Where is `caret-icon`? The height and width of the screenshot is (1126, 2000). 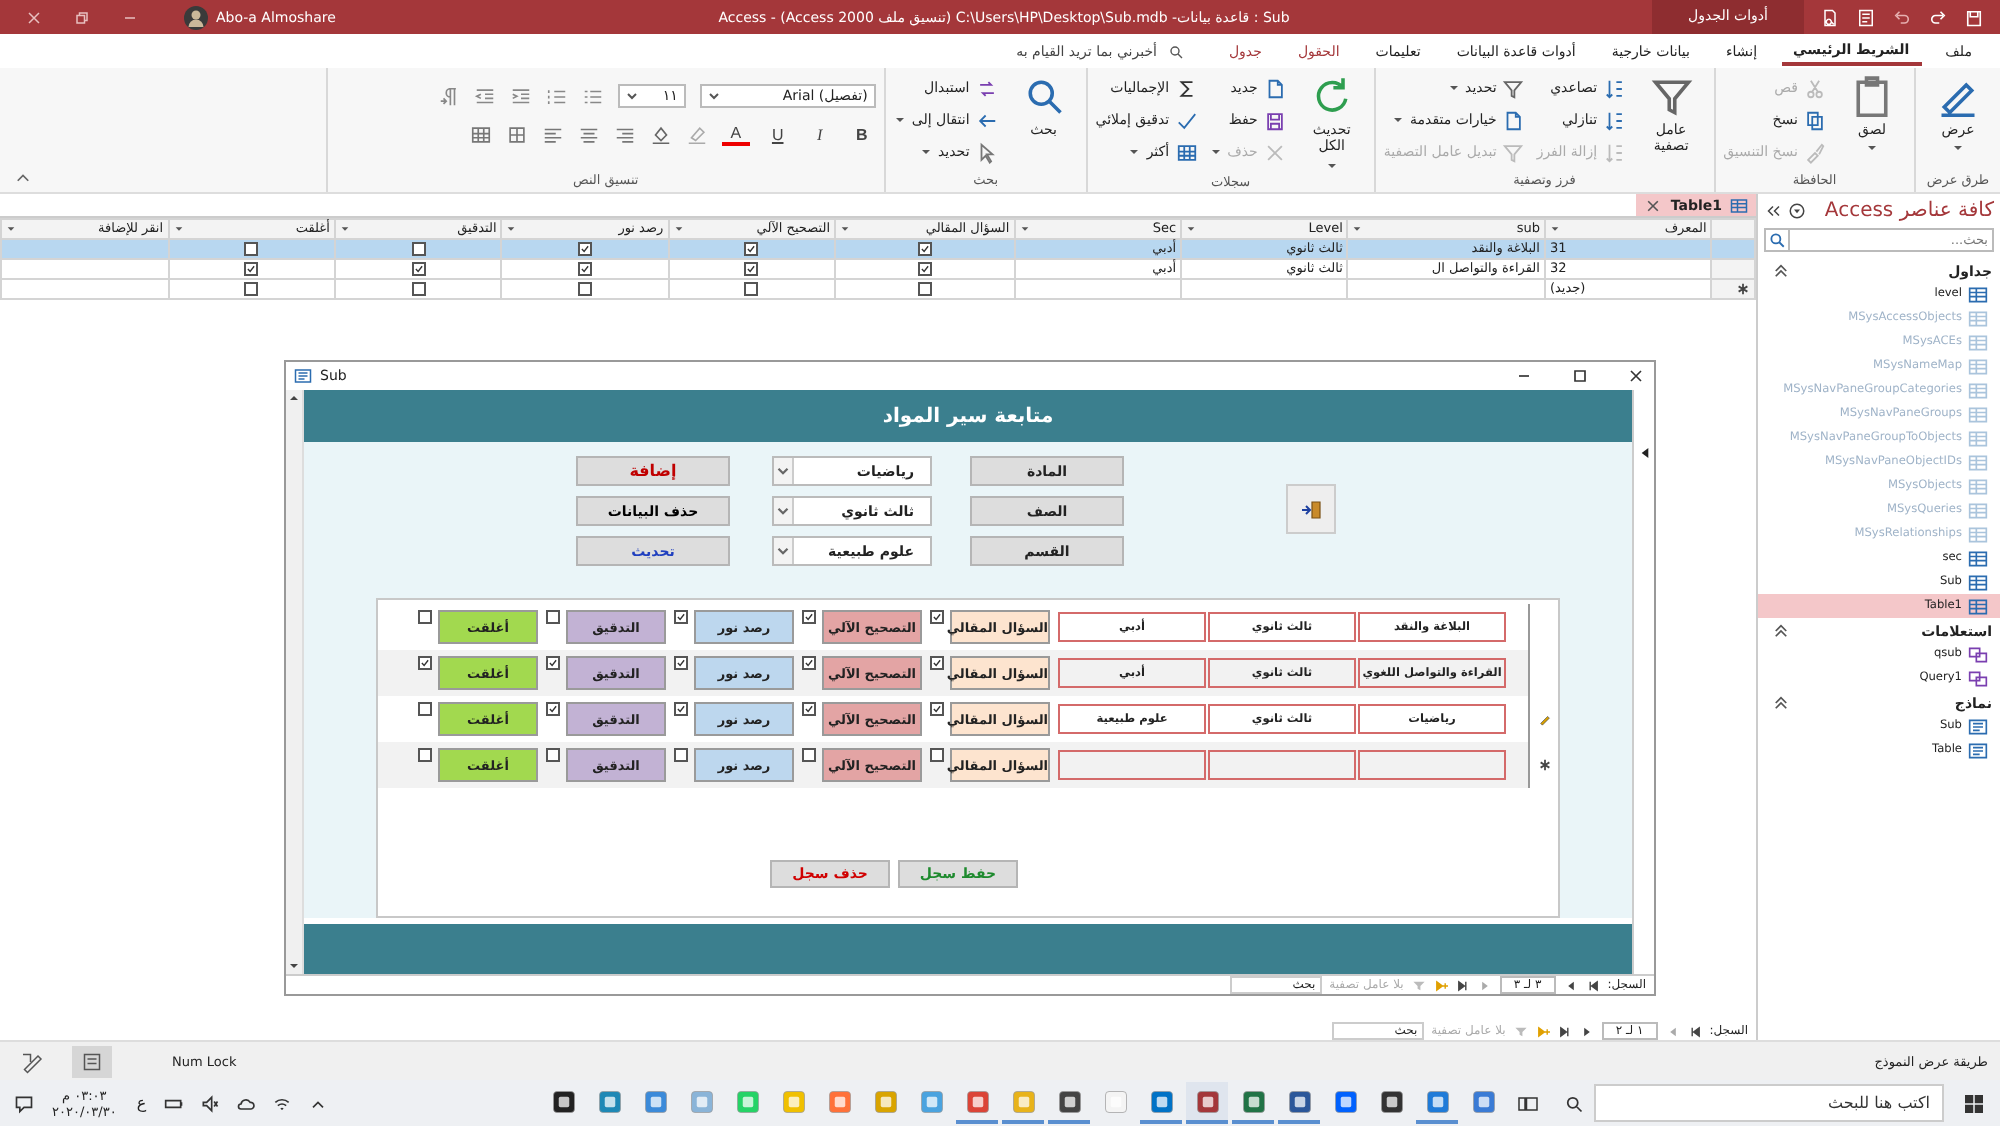
caret-icon is located at coordinates (678, 229).